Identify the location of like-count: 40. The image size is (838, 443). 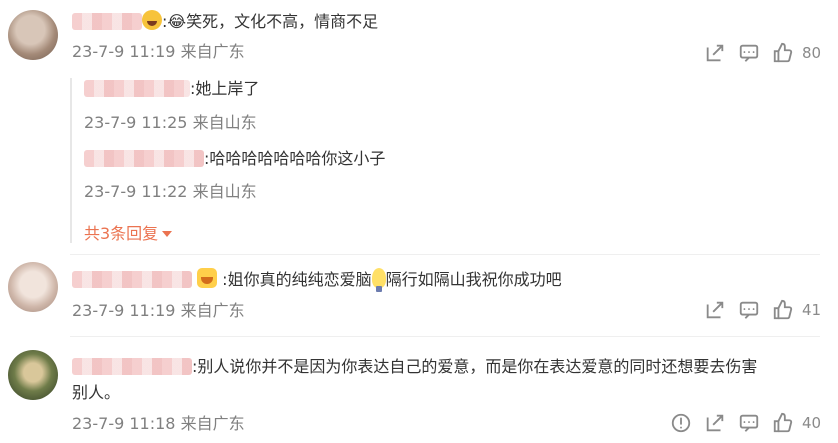
(812, 423).